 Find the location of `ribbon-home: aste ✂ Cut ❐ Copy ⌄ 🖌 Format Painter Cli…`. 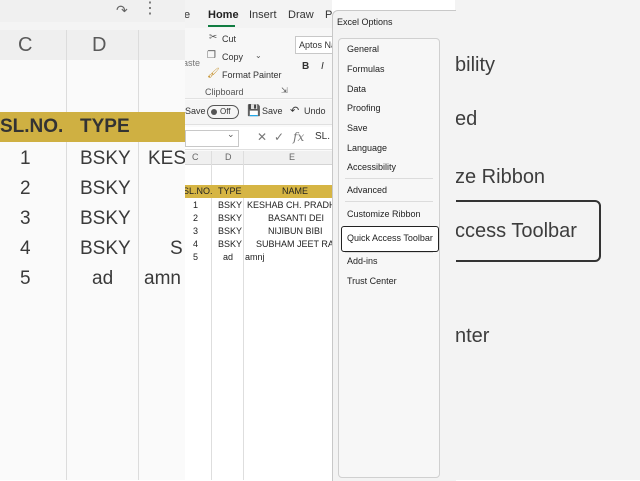

ribbon-home: aste ✂ Cut ❐ Copy ⌄ 🖌 Format Painter Cli… is located at coordinates (258, 63).